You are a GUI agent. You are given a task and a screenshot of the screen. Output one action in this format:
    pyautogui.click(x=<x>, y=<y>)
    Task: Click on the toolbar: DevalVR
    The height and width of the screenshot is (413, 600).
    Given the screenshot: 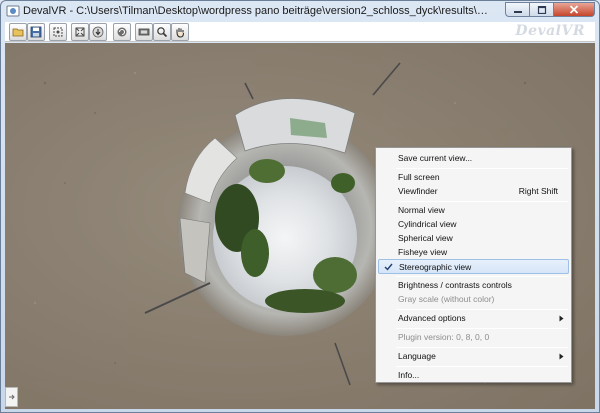 What is the action you would take?
    pyautogui.click(x=300, y=32)
    